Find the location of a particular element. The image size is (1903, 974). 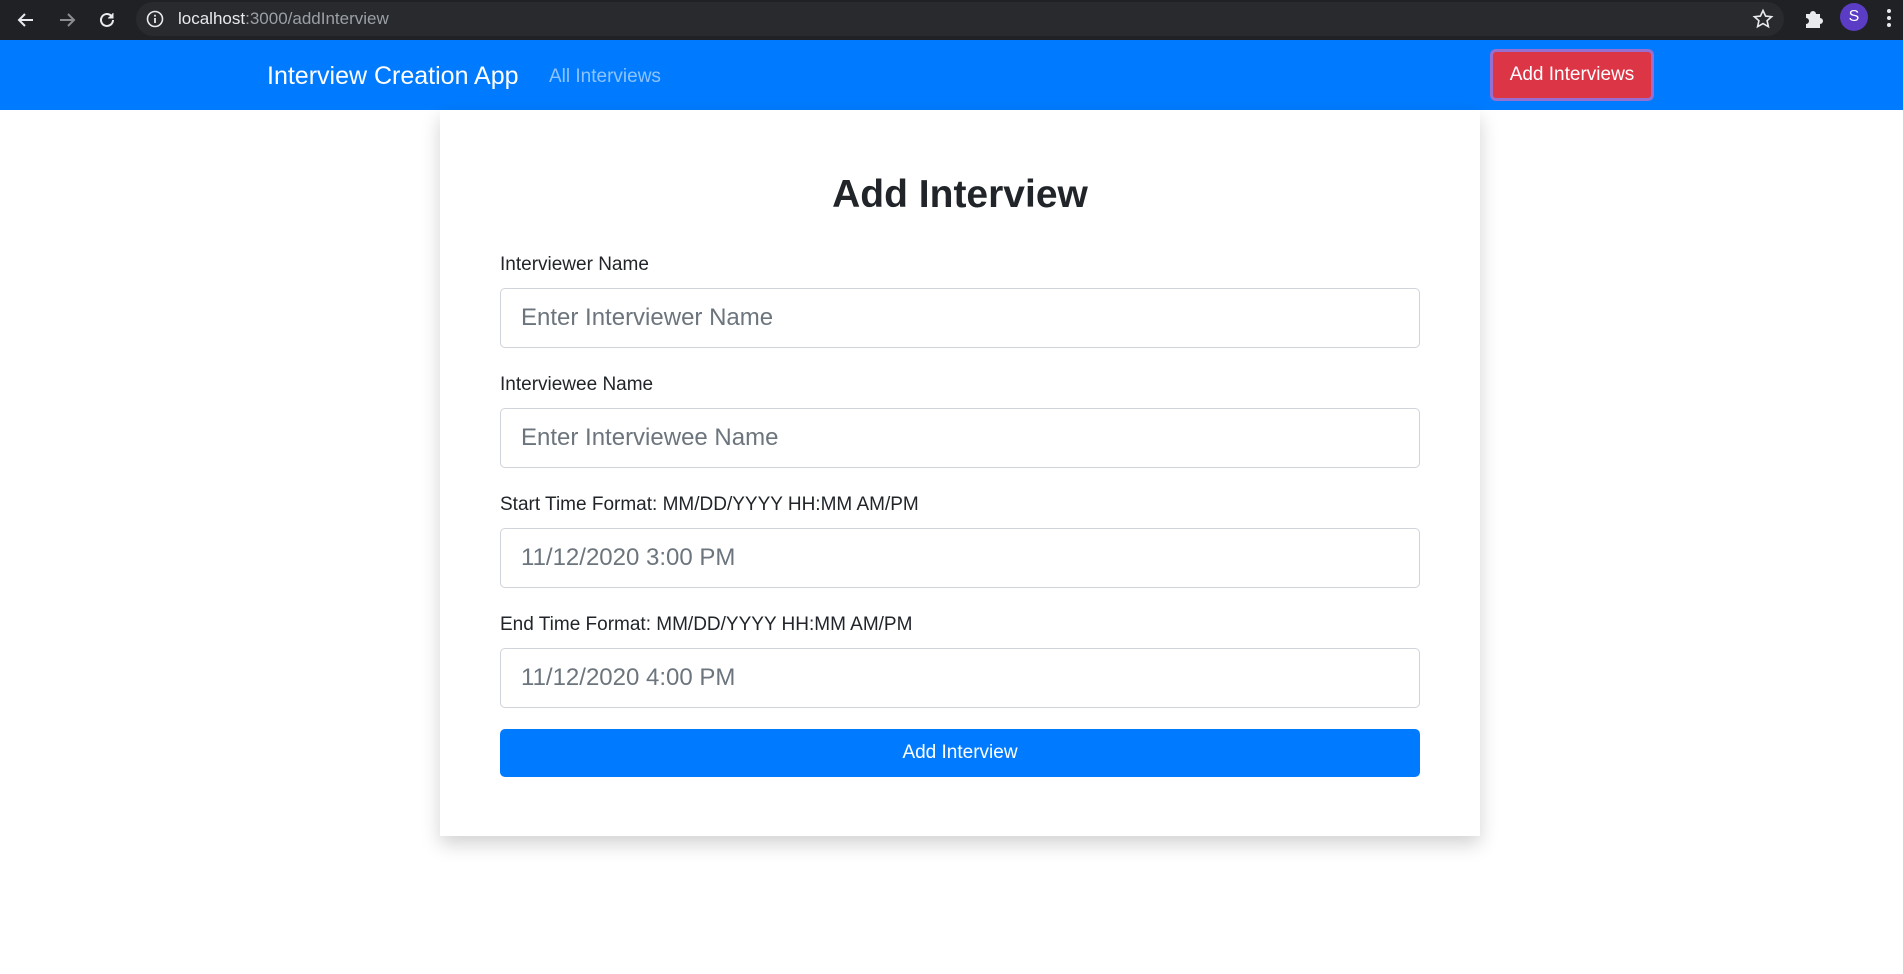

url-host: localhost is located at coordinates (212, 18).